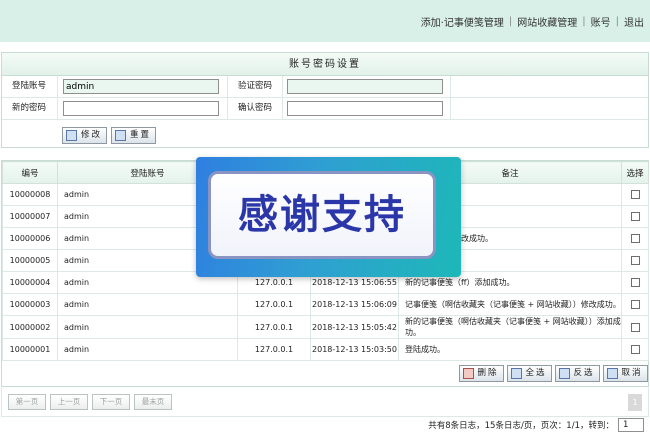 This screenshot has width=650, height=438. Describe the element at coordinates (612, 373) in the screenshot. I see `cancel-icon` at that location.